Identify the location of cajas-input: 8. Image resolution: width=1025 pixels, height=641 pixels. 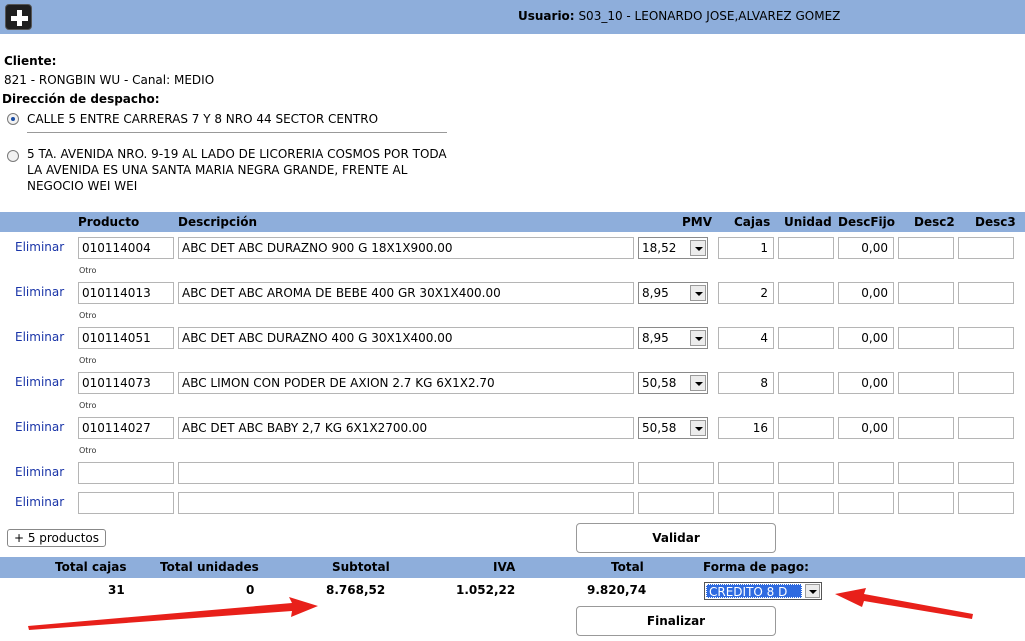
(746, 383).